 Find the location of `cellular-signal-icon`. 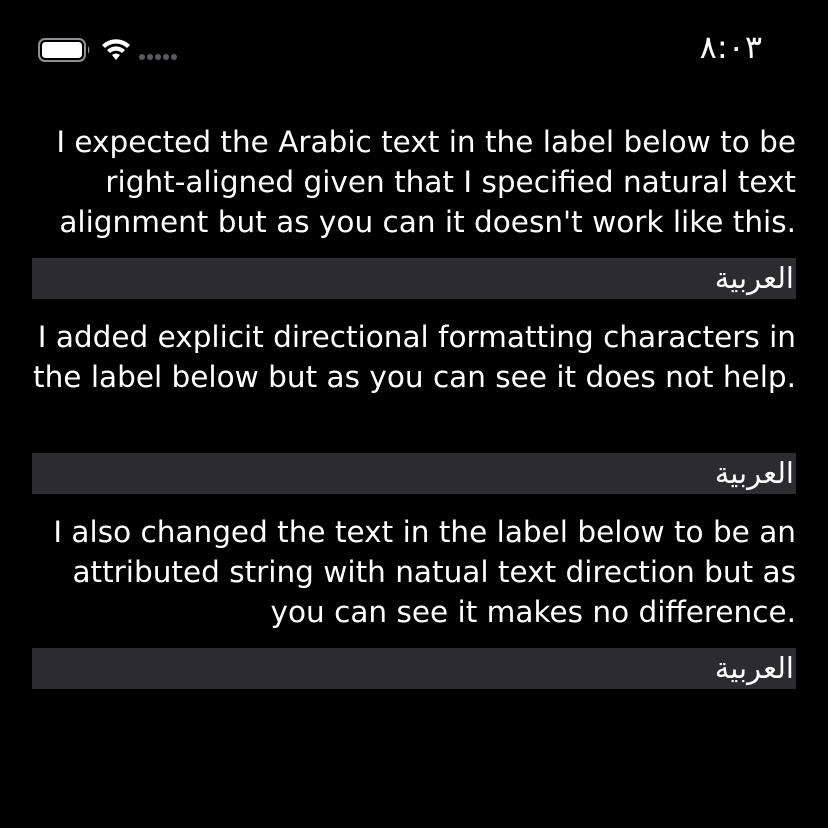

cellular-signal-icon is located at coordinates (158, 57).